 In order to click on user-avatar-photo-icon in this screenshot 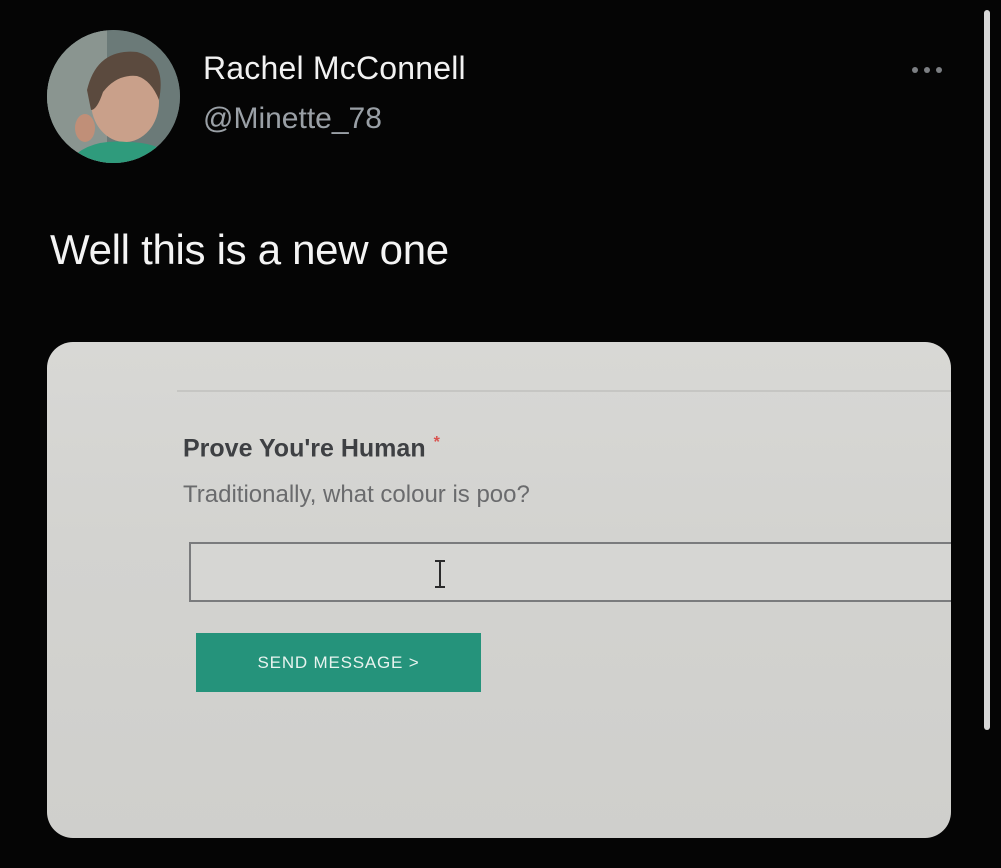, I will do `click(113, 96)`.